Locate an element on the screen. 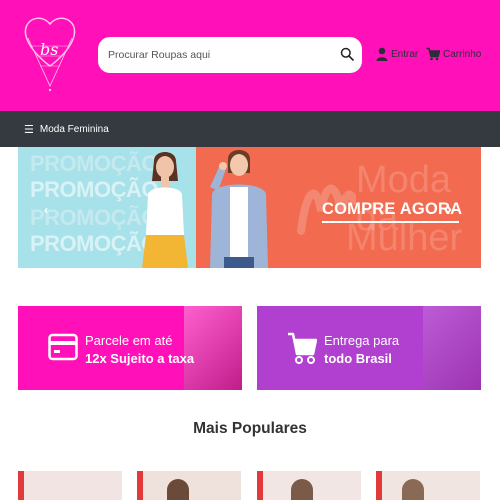 This screenshot has height=500, width=500. logo-text: bs is located at coordinates (49, 49).